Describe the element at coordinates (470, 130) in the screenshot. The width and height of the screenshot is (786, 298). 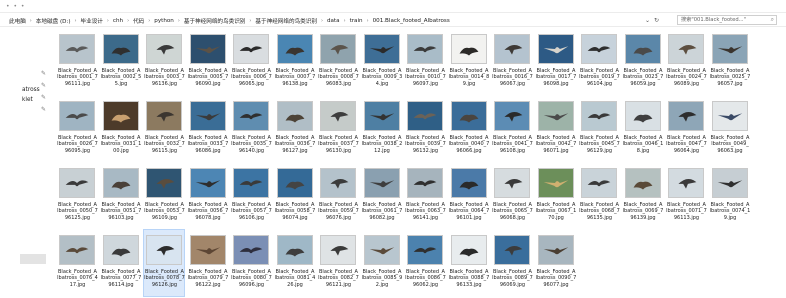
I see `file-item: Black_Footed_A lbatross_0040_7 96066.jpg` at that location.